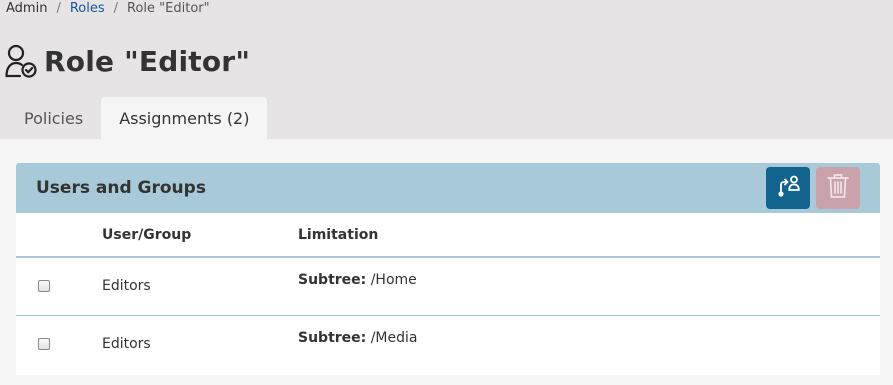 This screenshot has width=893, height=385. What do you see at coordinates (26, 8) in the screenshot?
I see `breadcrumb-item-admin: Admin` at bounding box center [26, 8].